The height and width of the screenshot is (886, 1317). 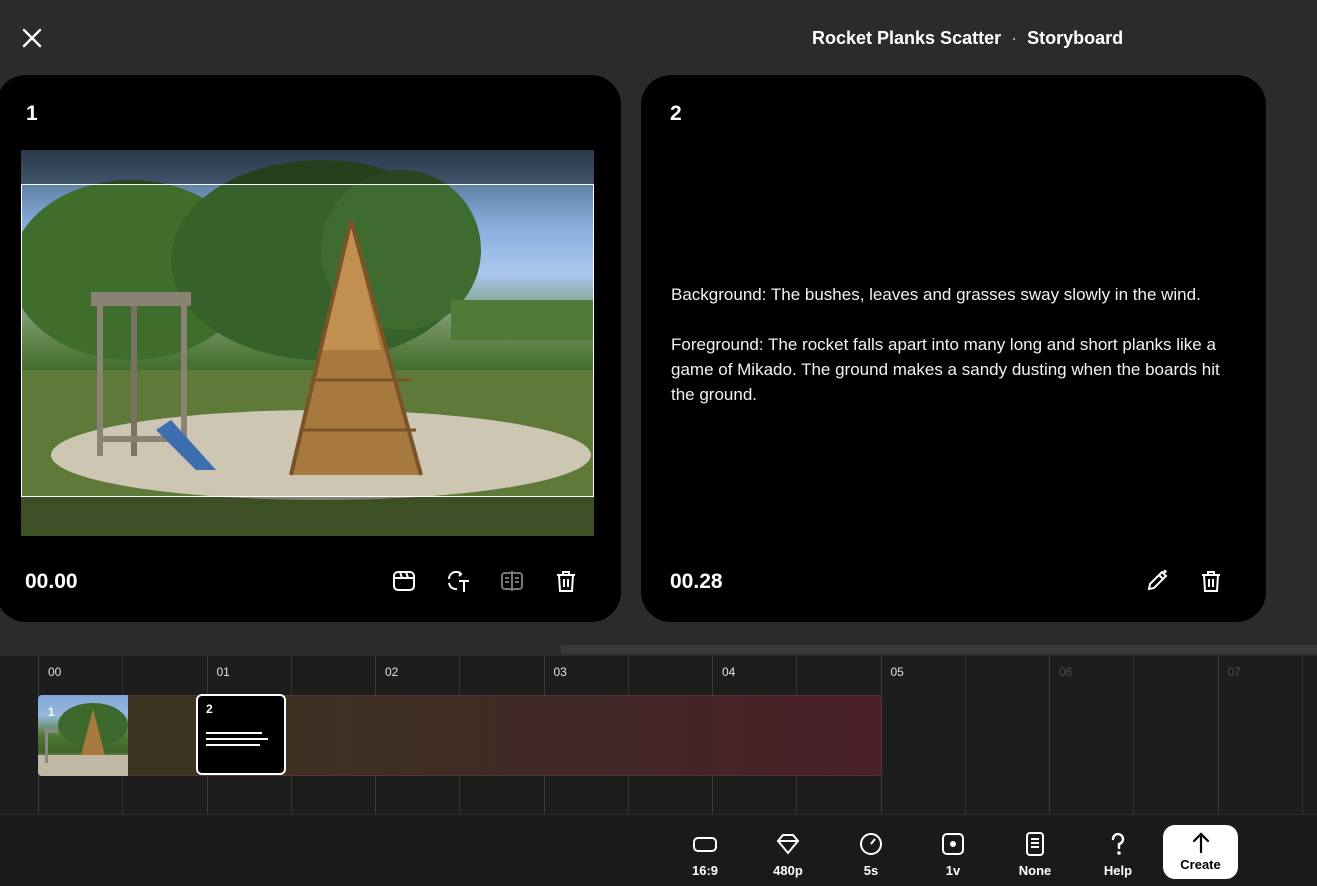 I want to click on camera-icon, so click(x=404, y=581).